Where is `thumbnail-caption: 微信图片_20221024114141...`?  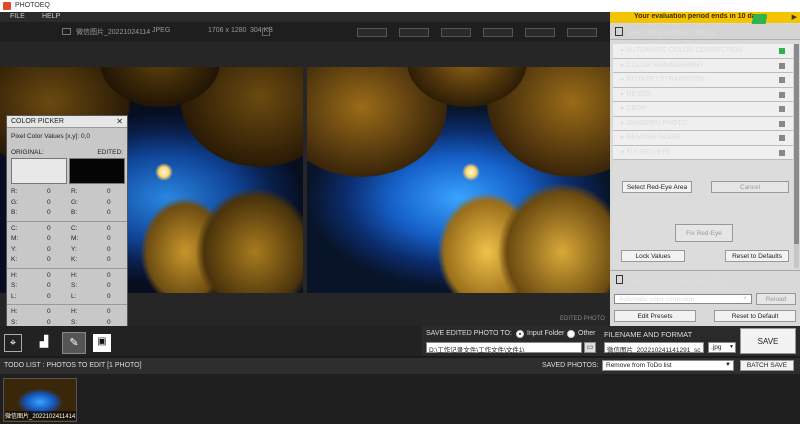
thumbnail-caption: 微信图片_20221024114141... is located at coordinates (40, 415).